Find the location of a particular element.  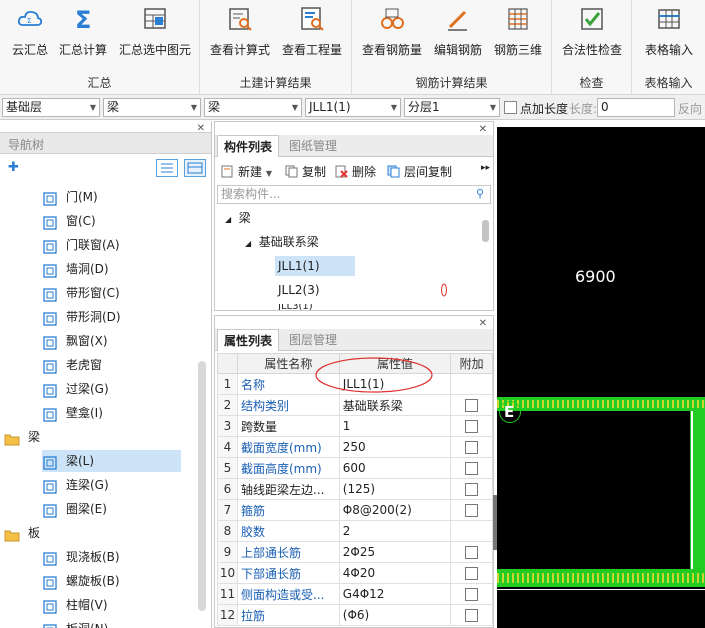

property-row: 11 侧面构造或受... G4Φ12 is located at coordinates (355, 594).